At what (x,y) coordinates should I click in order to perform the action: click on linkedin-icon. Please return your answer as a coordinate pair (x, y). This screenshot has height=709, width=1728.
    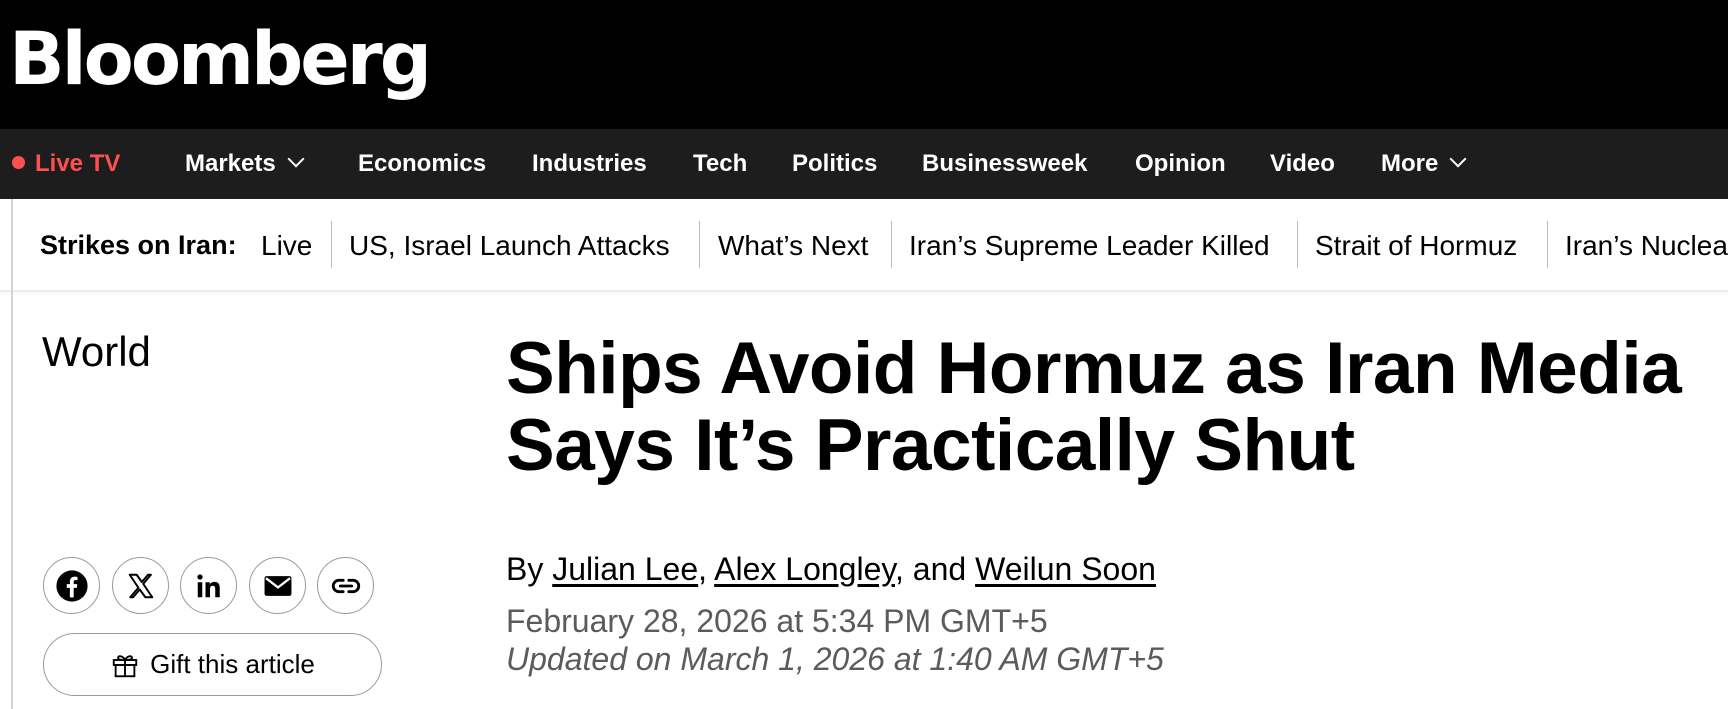
    Looking at the image, I should click on (208, 585).